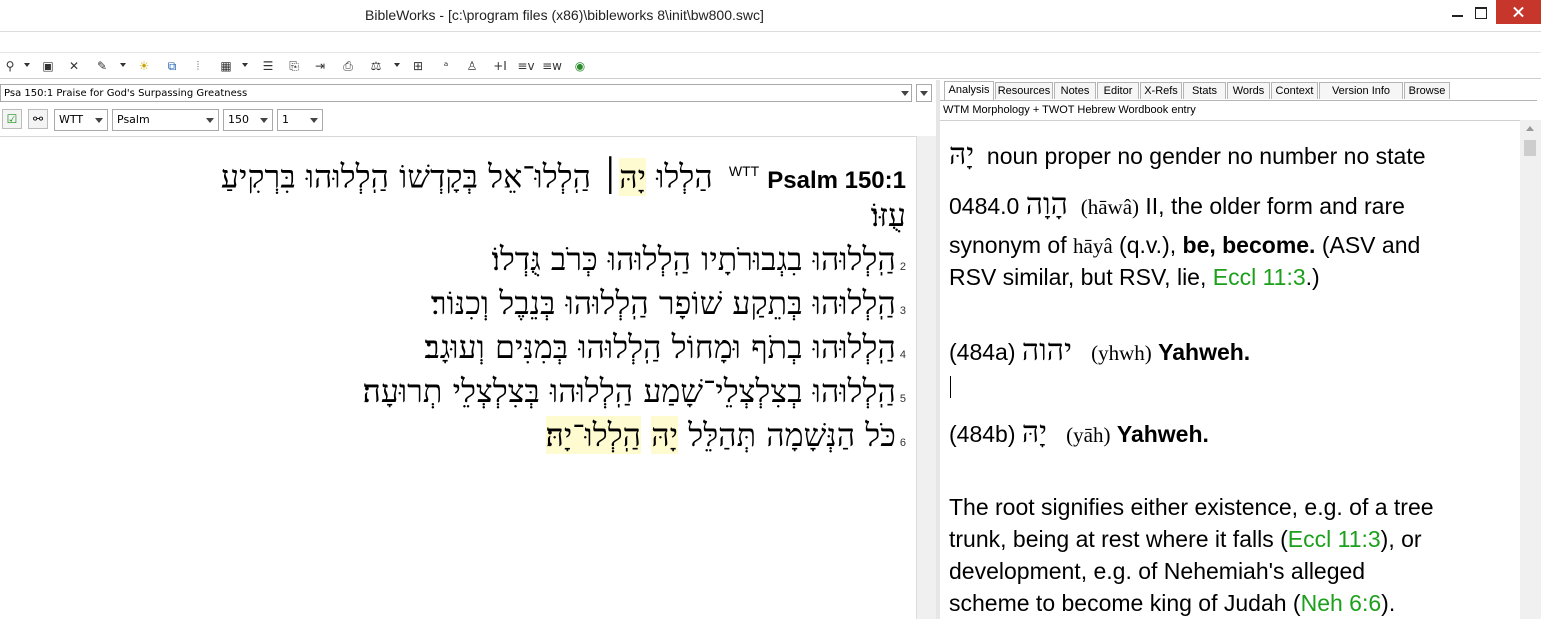 This screenshot has height=620, width=1541. What do you see at coordinates (1047, 204) in the screenshot?
I see `entry-hebrew: הָוָה` at bounding box center [1047, 204].